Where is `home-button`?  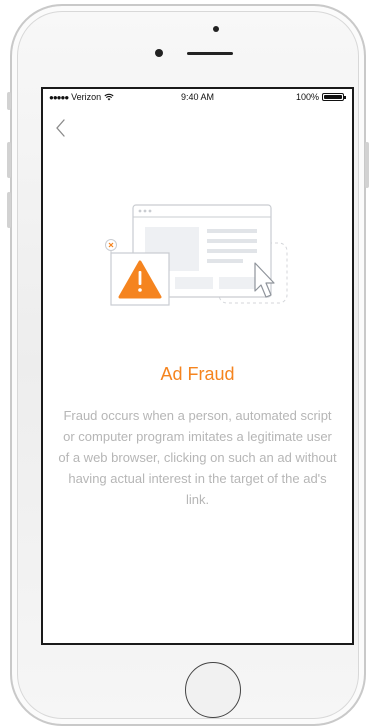
home-button is located at coordinates (213, 690).